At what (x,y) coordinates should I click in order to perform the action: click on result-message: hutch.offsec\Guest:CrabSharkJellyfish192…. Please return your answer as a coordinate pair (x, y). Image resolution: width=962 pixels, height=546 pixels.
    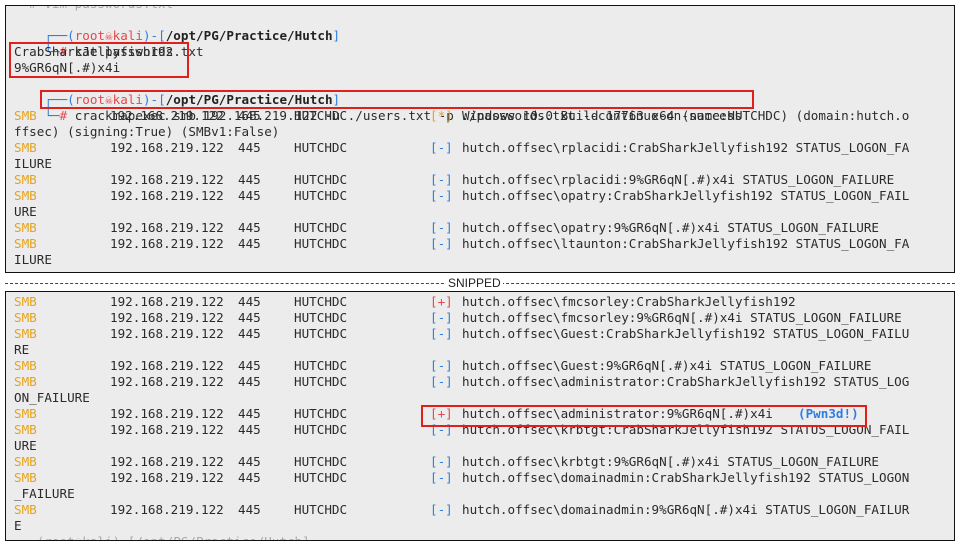
    Looking at the image, I should click on (686, 333).